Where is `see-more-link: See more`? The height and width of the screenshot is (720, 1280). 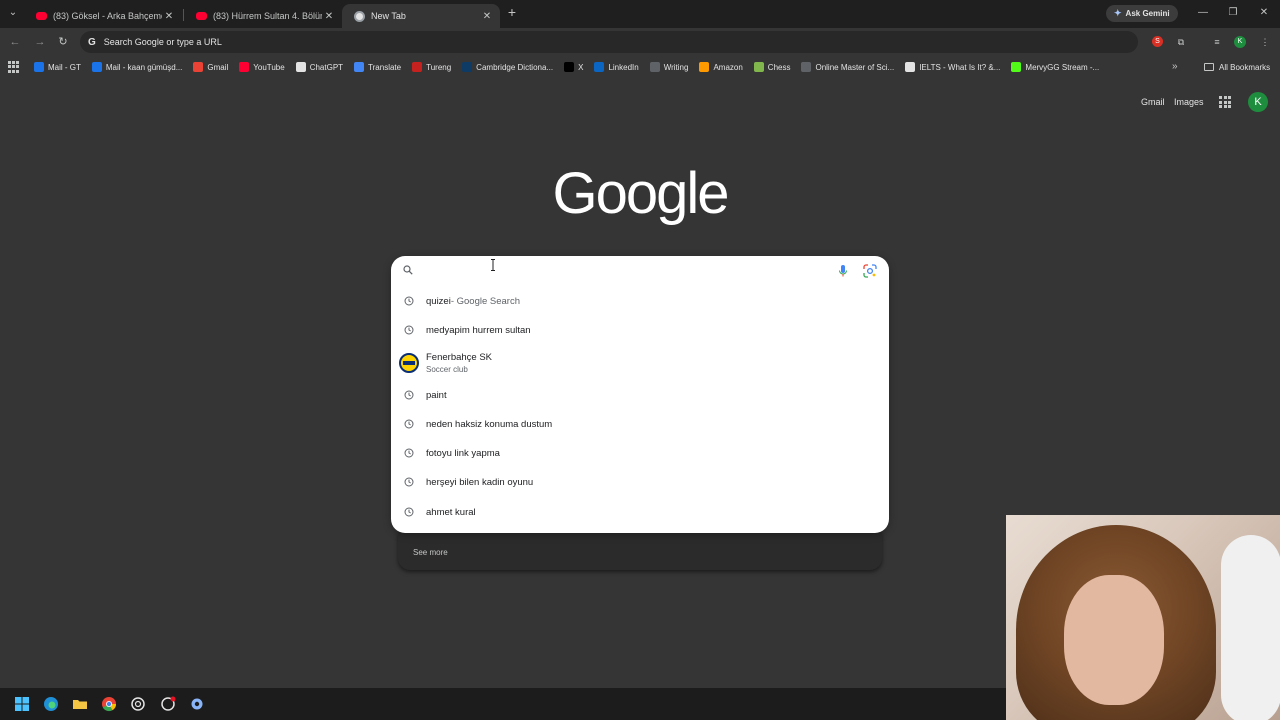 see-more-link: See more is located at coordinates (430, 552).